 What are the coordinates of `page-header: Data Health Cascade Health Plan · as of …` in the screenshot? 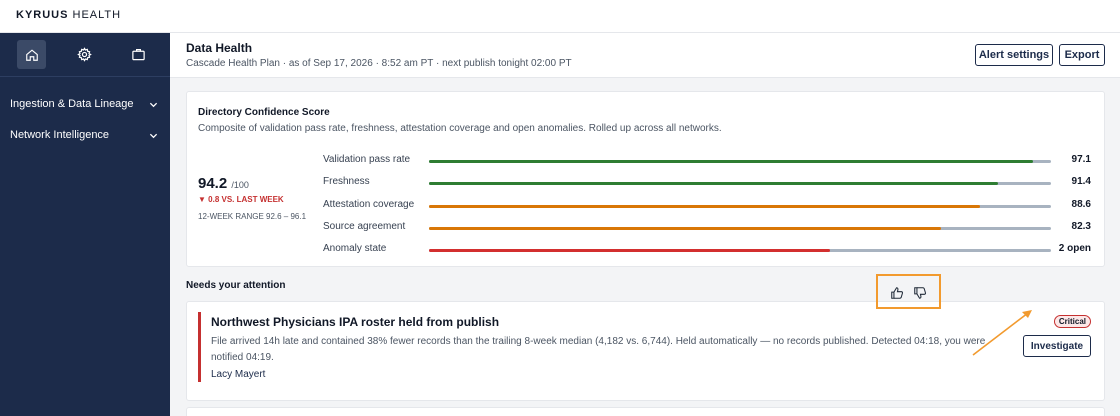 It's located at (645, 55).